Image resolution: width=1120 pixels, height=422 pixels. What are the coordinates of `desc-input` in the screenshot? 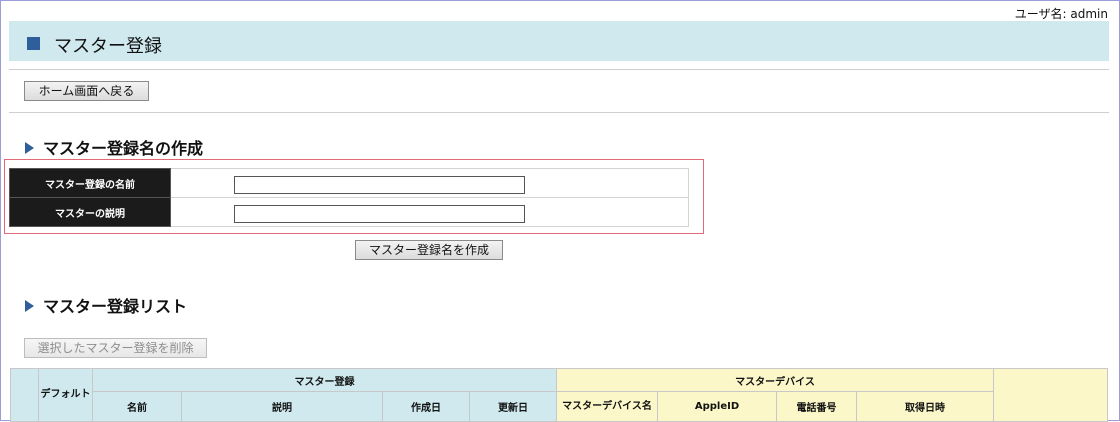 It's located at (379, 213).